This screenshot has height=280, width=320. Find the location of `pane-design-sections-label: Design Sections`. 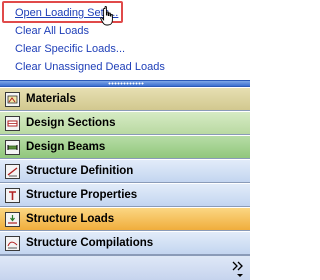

pane-design-sections-label: Design Sections is located at coordinates (71, 123).